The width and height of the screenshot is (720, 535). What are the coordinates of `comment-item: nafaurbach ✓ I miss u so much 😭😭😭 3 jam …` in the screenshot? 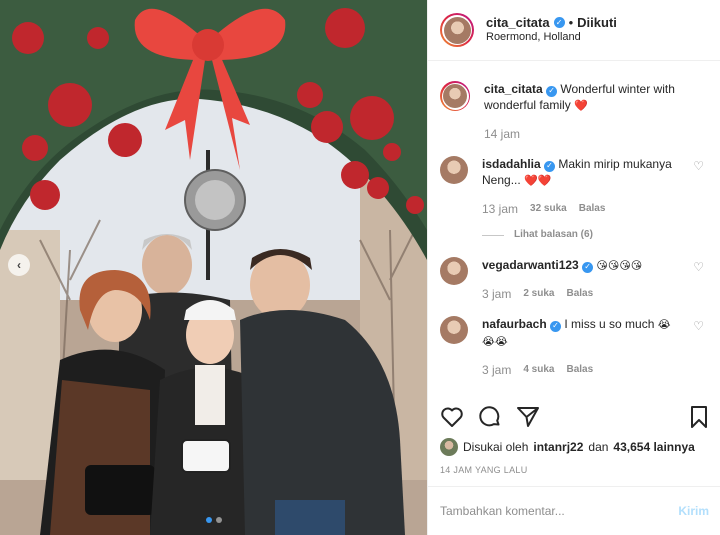 It's located at (573, 347).